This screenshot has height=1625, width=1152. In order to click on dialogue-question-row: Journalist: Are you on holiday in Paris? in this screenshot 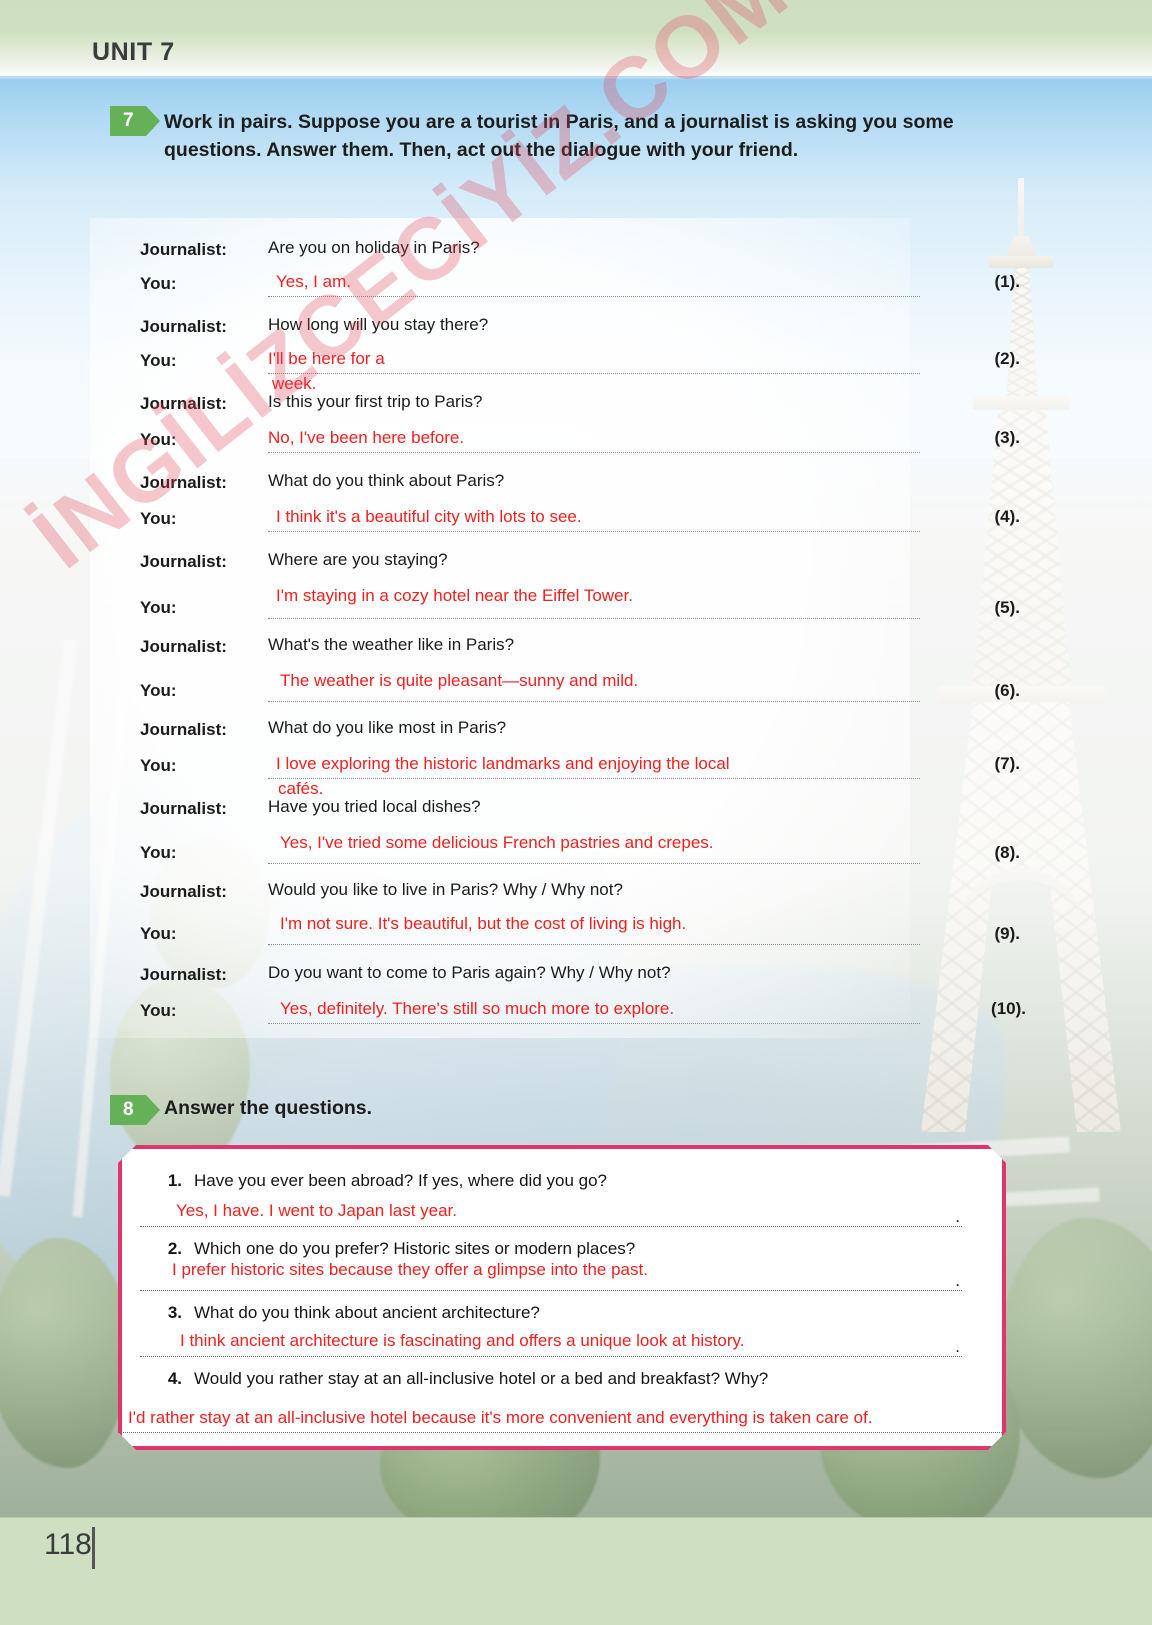, I will do `click(530, 249)`.